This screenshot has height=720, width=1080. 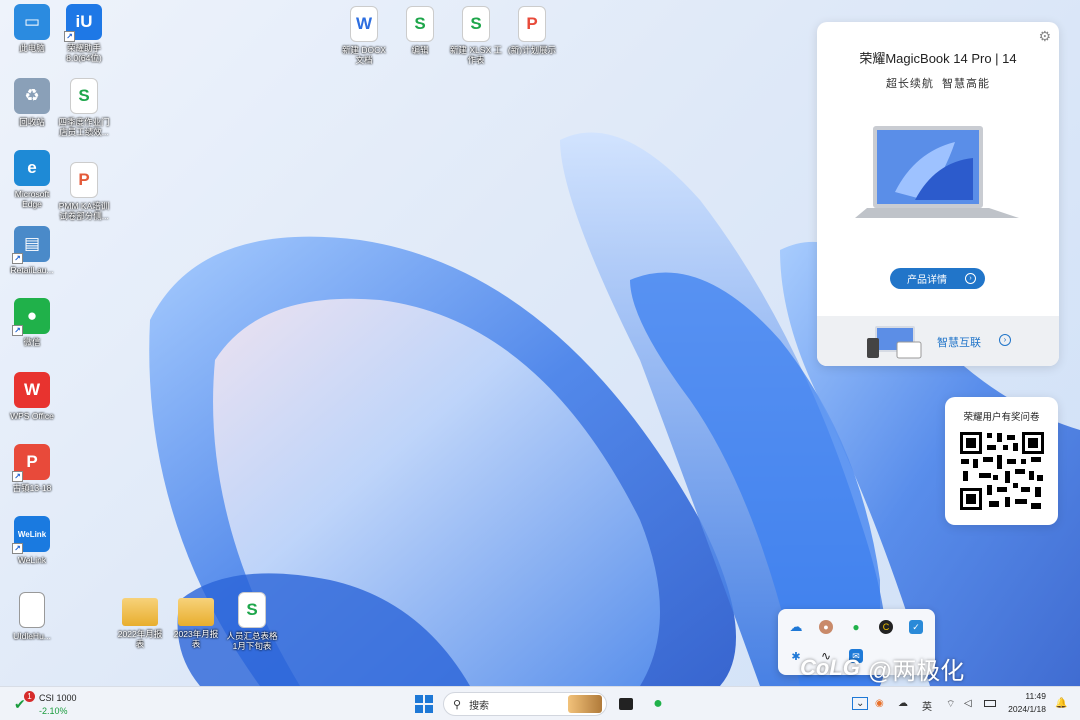 I want to click on desktop-icon-label: 回收站, so click(x=32, y=122).